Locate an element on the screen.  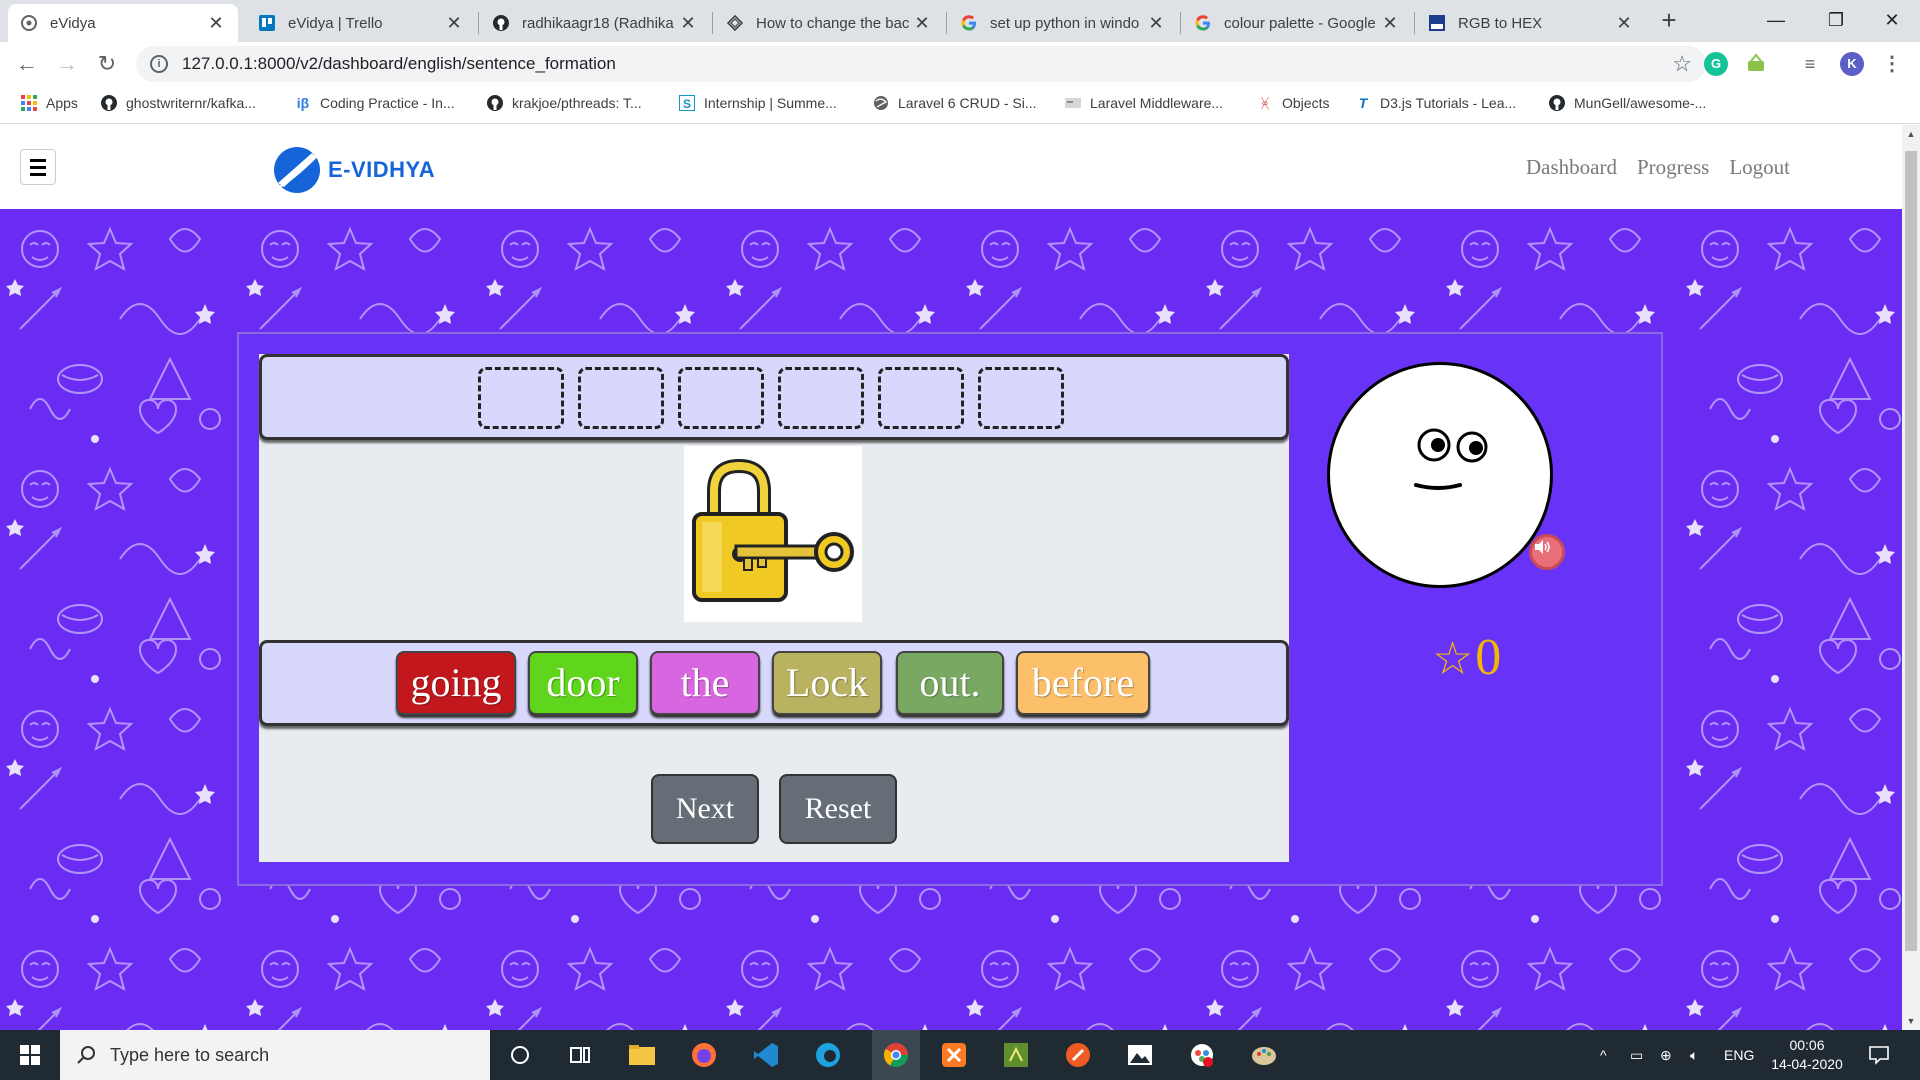
tab-python-windows: set up python in windo ✕ is located at coordinates (1063, 23).